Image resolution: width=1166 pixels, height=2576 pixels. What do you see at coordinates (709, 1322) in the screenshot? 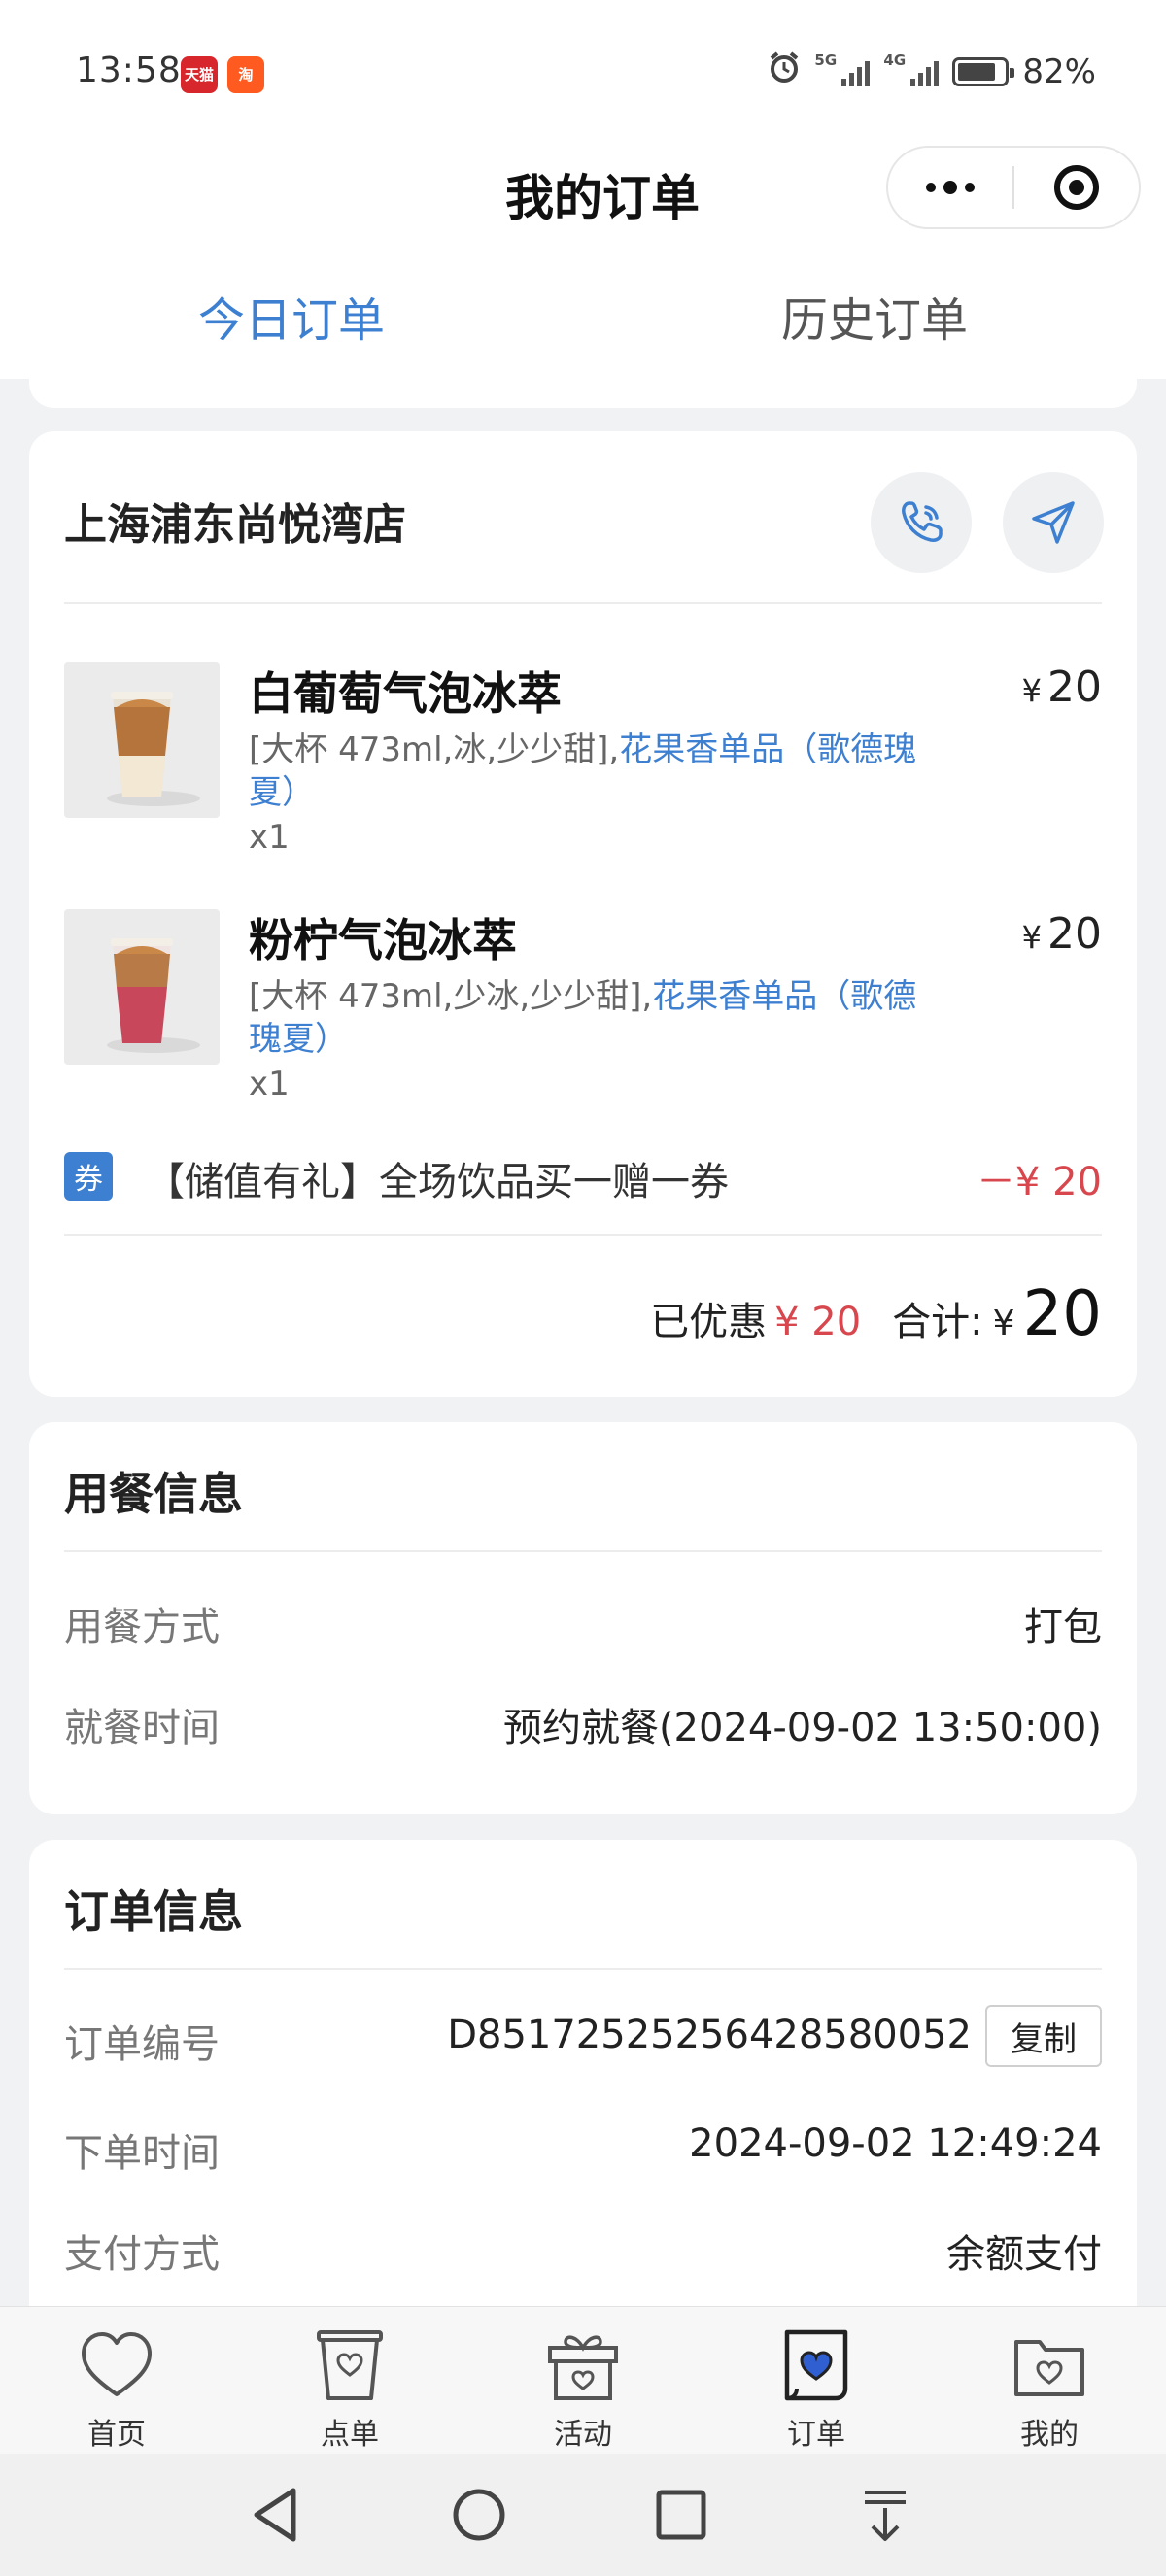
I see `discount-label: 已优惠` at bounding box center [709, 1322].